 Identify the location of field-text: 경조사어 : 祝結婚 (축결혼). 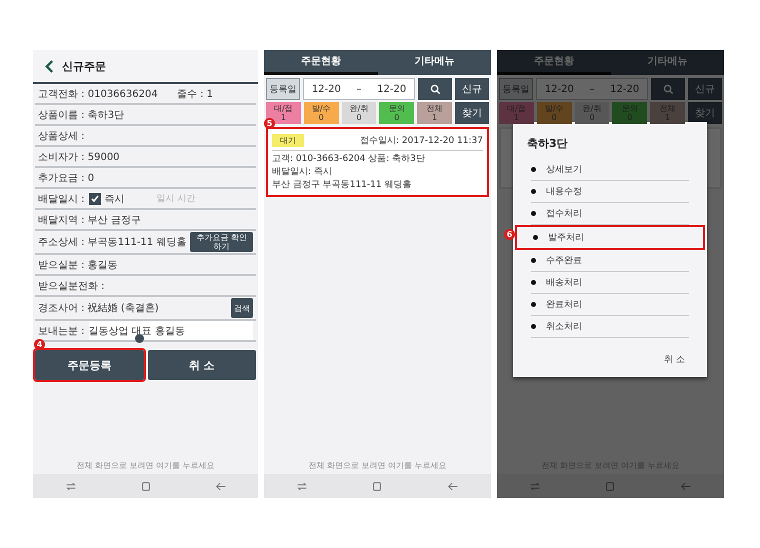
(99, 308).